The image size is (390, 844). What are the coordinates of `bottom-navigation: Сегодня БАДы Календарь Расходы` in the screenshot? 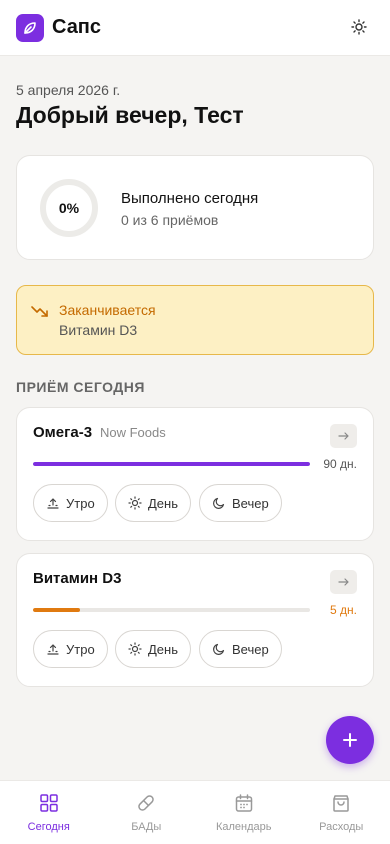 It's located at (195, 812).